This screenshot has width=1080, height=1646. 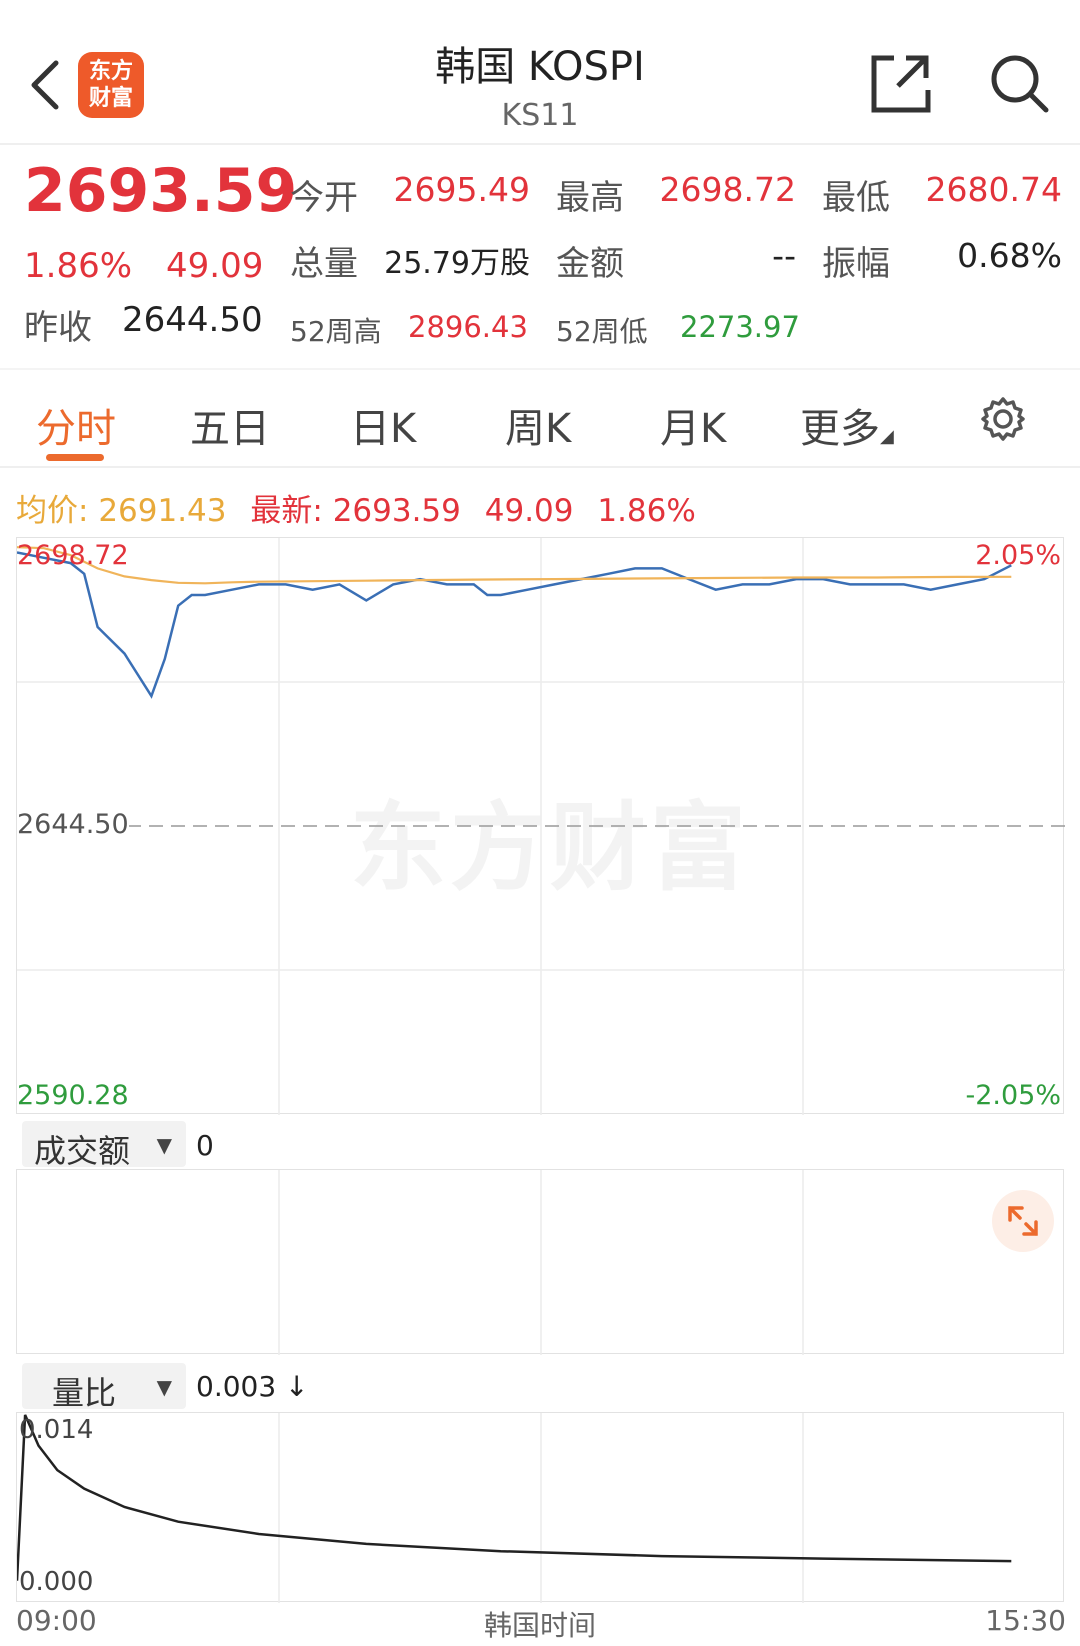 I want to click on ratio-selector-label: 量比, so click(x=84, y=1393).